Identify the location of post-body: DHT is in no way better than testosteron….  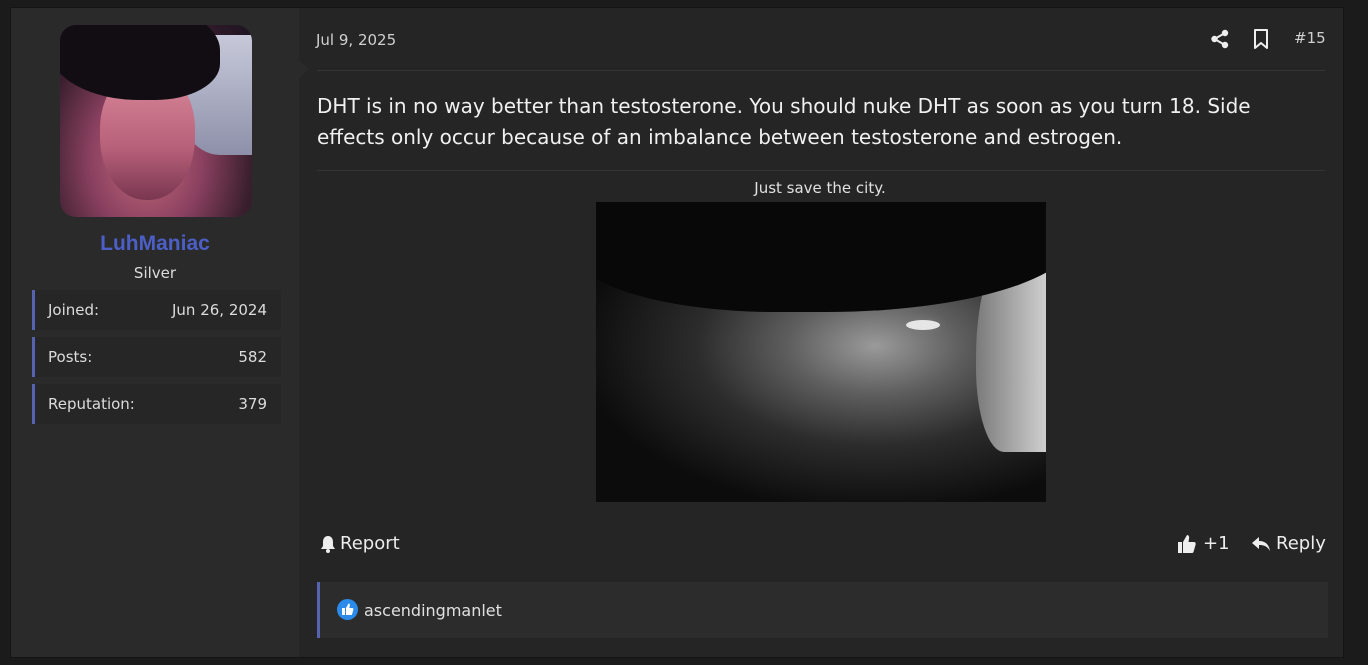
(784, 121).